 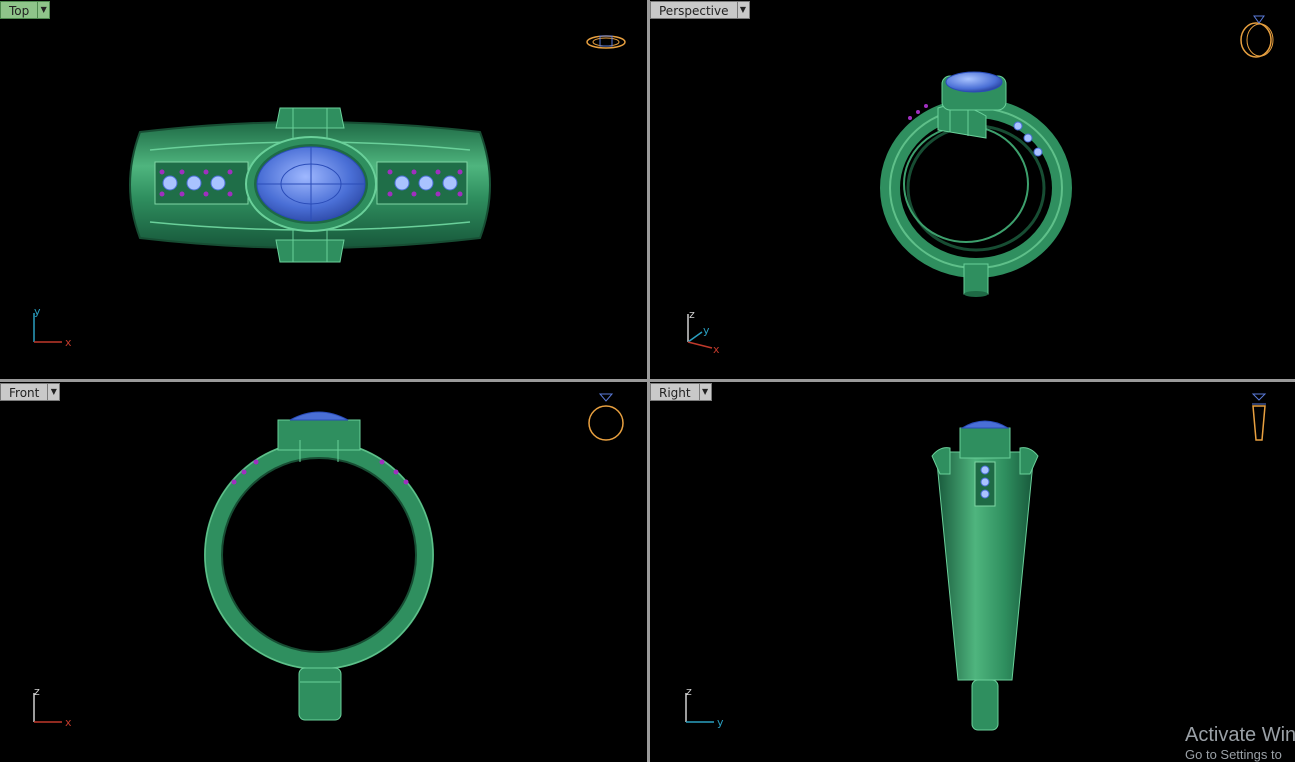 I want to click on watermark-line-2: Go to Settings to, so click(x=1233, y=754).